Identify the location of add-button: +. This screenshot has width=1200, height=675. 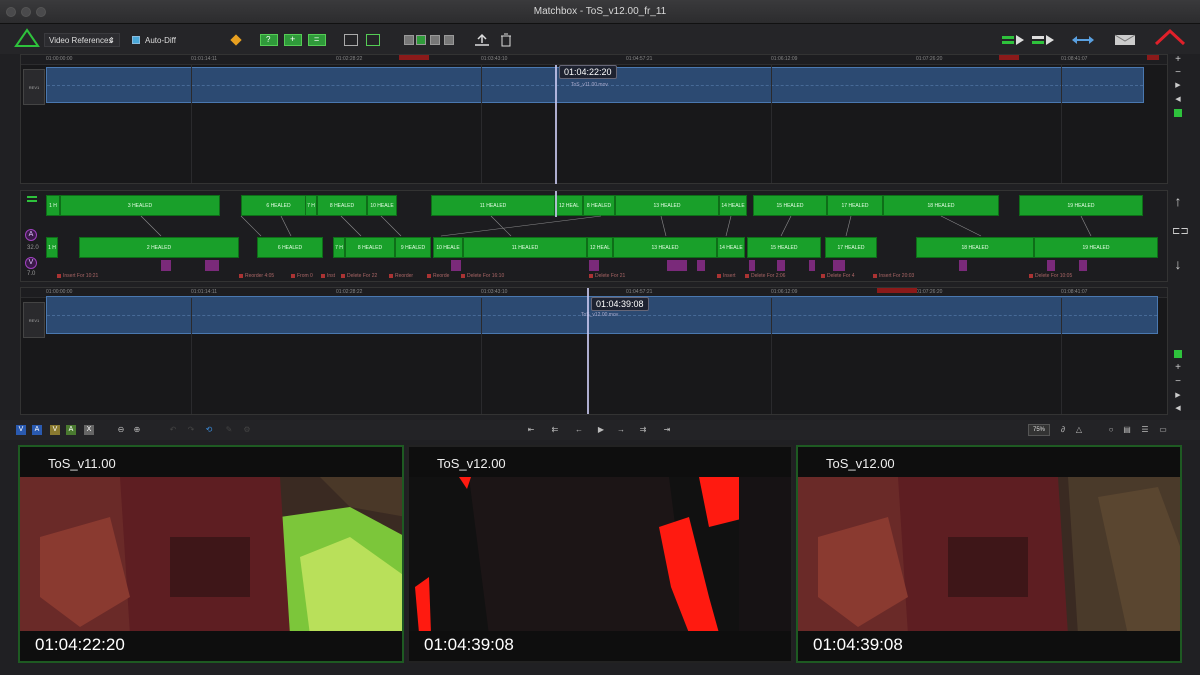
(293, 40).